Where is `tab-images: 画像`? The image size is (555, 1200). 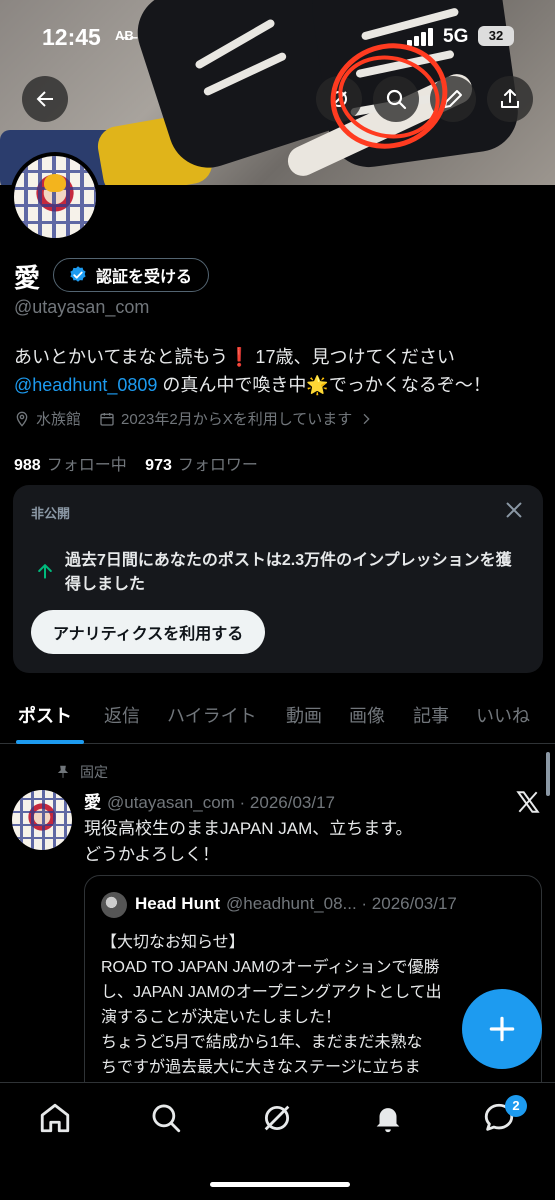
tab-images: 画像 is located at coordinates (367, 715).